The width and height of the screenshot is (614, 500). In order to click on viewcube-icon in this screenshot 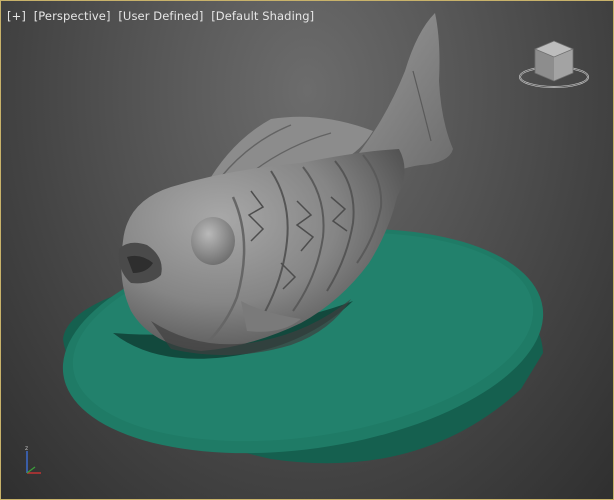, I will do `click(554, 65)`.